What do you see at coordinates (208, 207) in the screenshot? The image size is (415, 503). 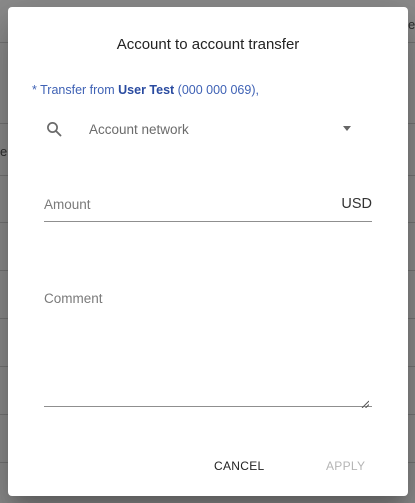 I see `amount-field: Amount USD` at bounding box center [208, 207].